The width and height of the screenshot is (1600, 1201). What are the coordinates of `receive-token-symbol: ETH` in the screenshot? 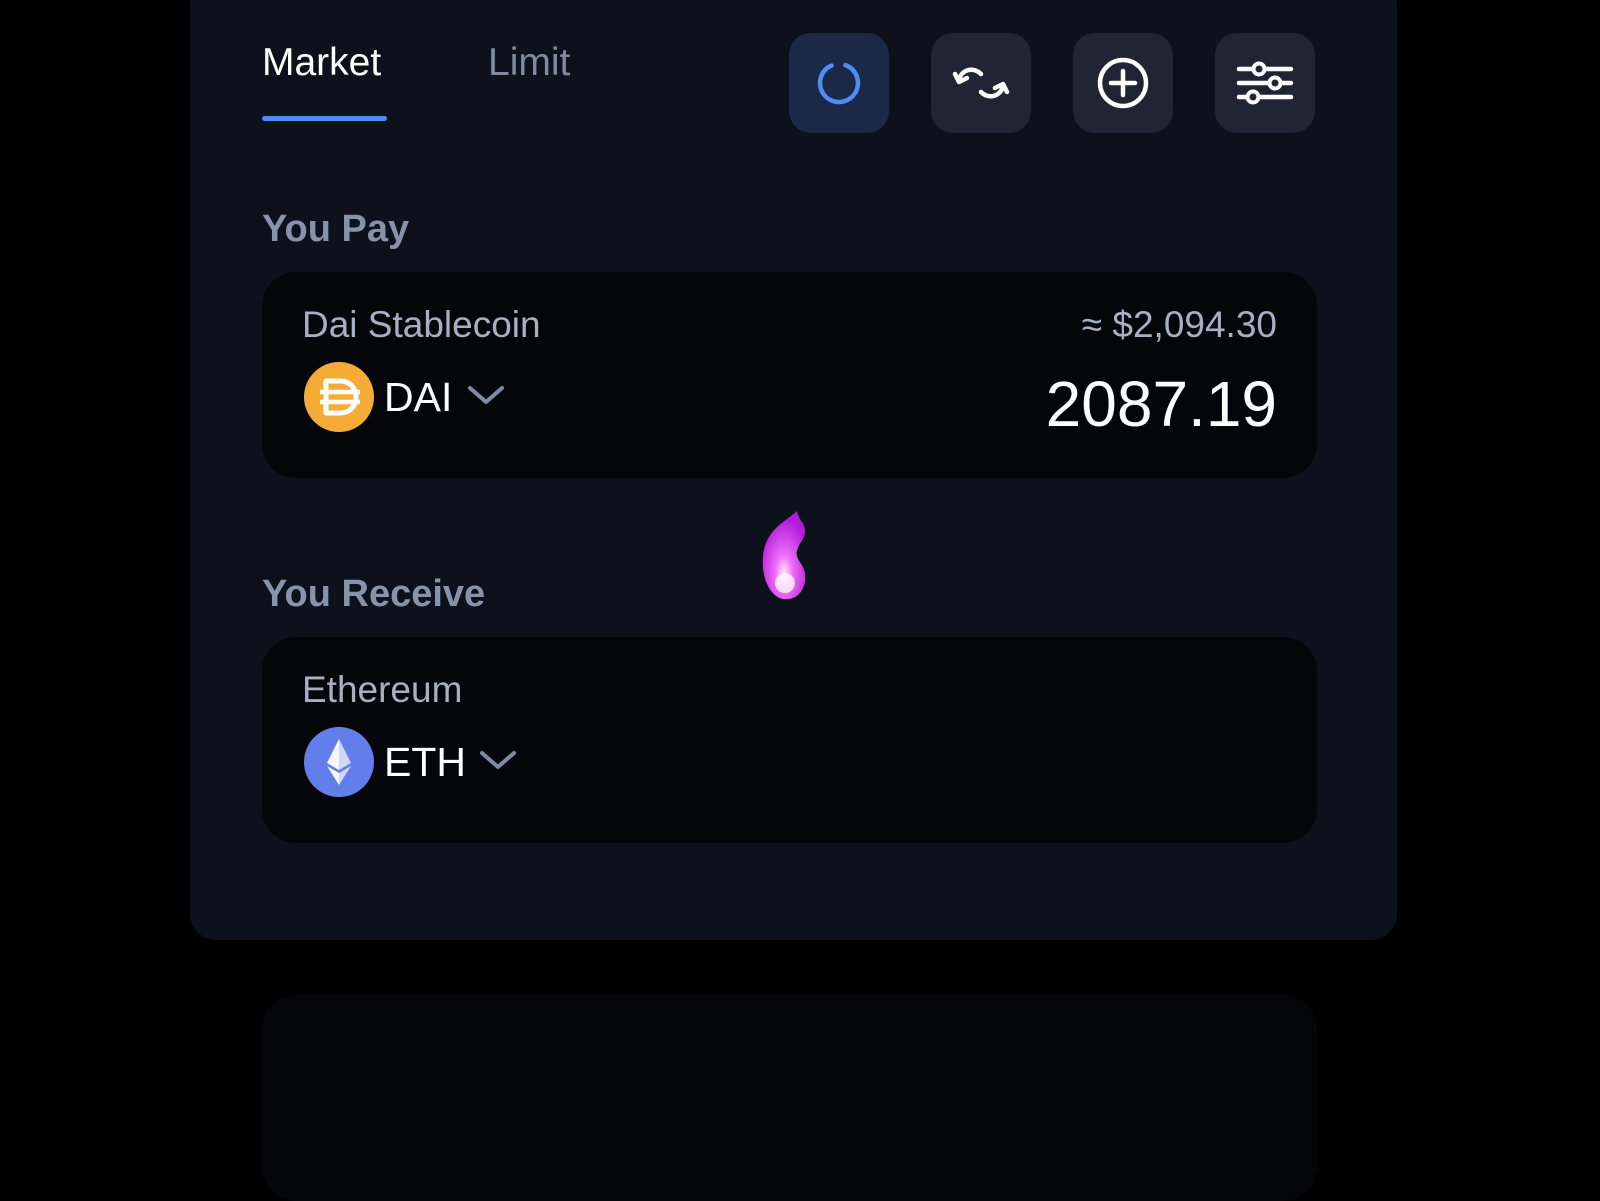 It's located at (425, 762).